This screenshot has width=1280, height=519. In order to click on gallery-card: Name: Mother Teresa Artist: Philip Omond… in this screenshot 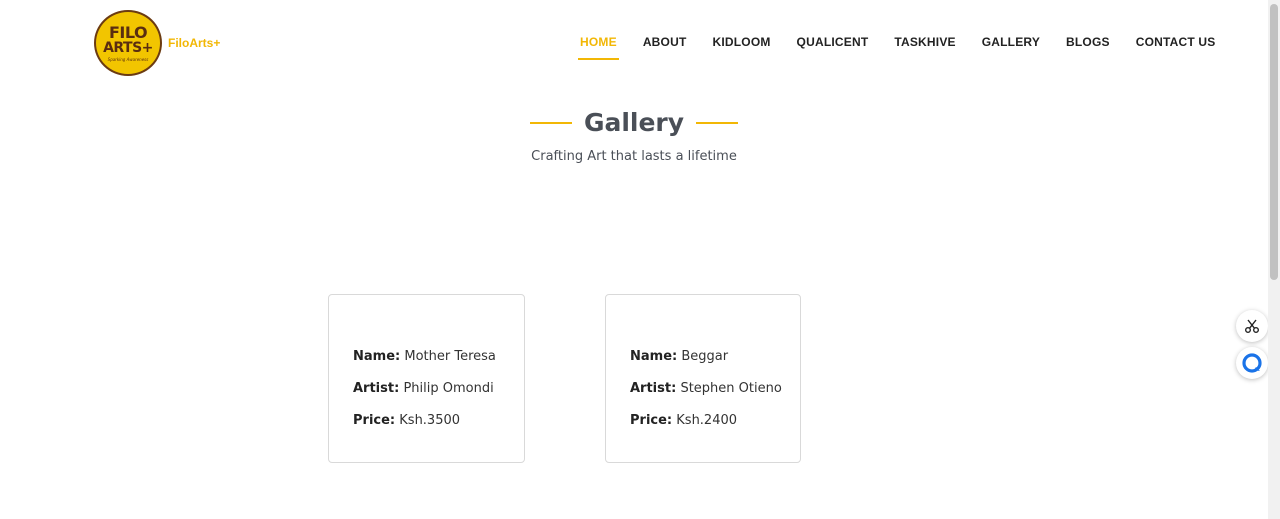, I will do `click(426, 378)`.